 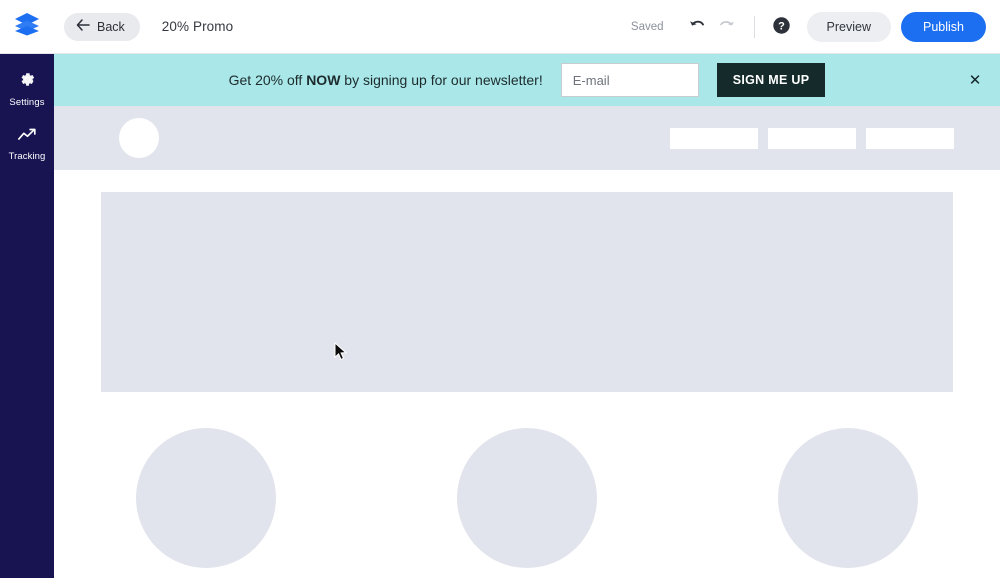 I want to click on layers-logo-icon, so click(x=27, y=26).